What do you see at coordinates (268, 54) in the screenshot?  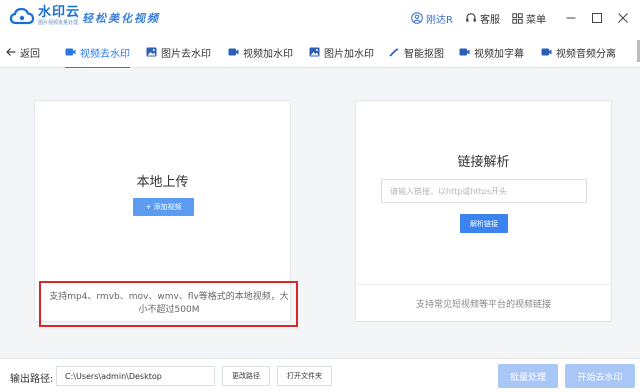 I see `tab-label: 视频加水印` at bounding box center [268, 54].